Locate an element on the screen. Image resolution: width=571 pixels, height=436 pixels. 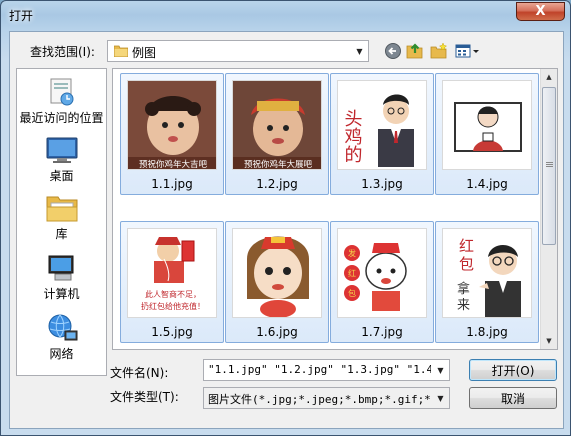
places-bar: 最近访问的位置 桌面 库 计算机 网络 is located at coordinates (61, 222).